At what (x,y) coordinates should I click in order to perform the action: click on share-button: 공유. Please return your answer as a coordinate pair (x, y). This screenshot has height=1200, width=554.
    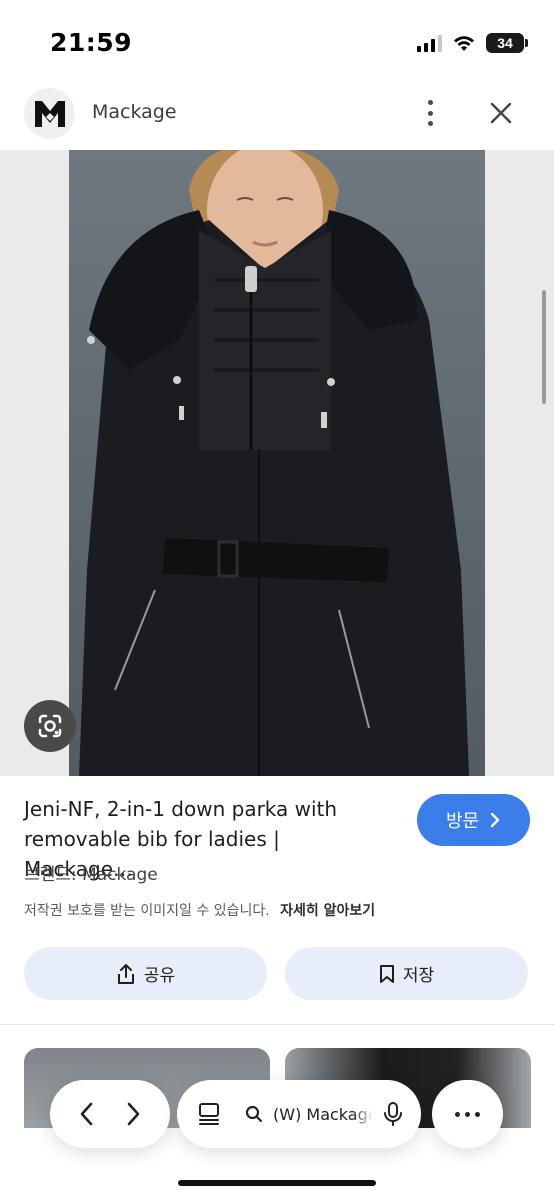
    Looking at the image, I should click on (145, 973).